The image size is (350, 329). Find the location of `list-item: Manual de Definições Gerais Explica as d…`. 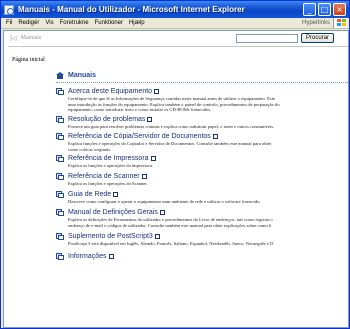

list-item: Manual de Definições Gerais Explica as d… is located at coordinates (202, 218).